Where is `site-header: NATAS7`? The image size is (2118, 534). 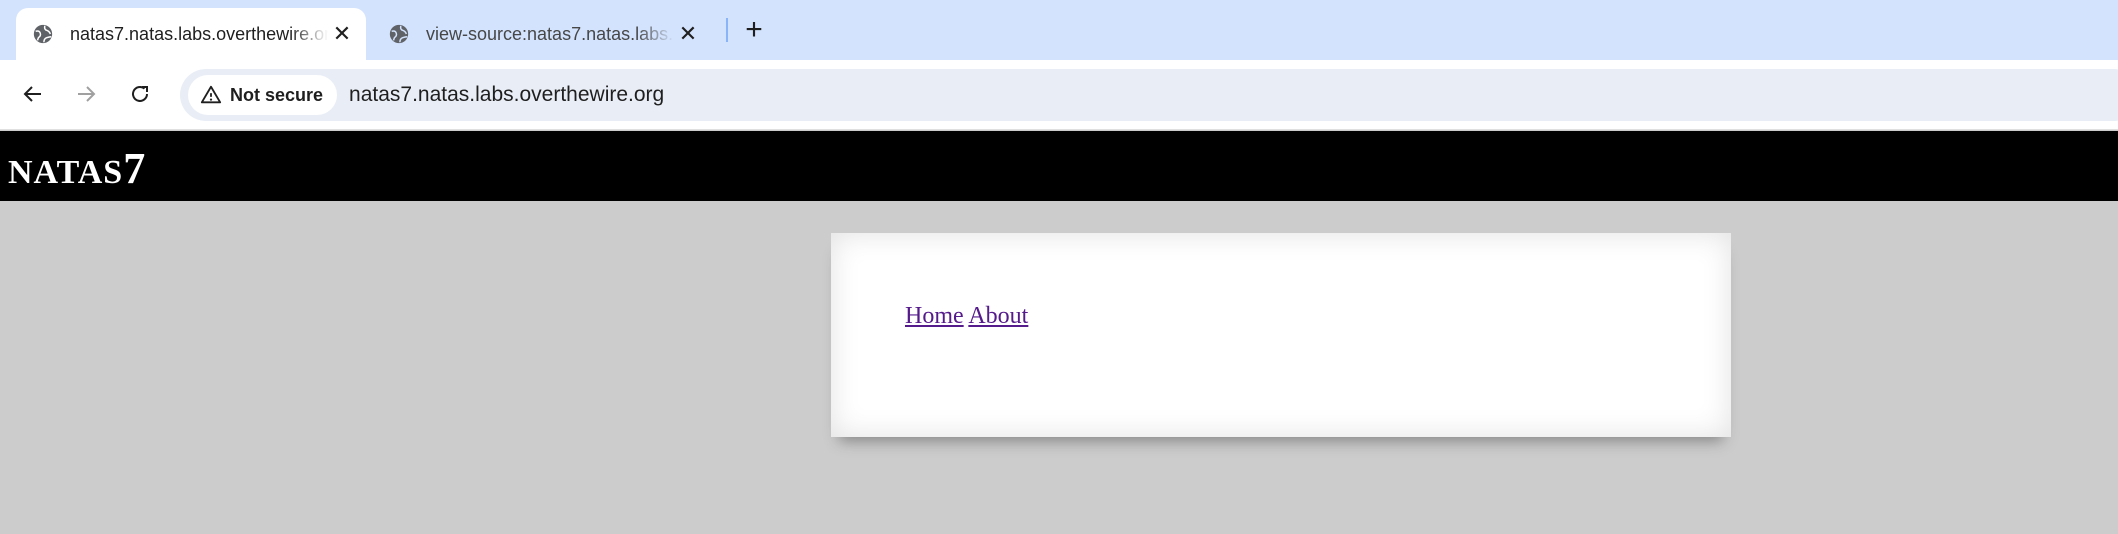
site-header: NATAS7 is located at coordinates (1059, 166).